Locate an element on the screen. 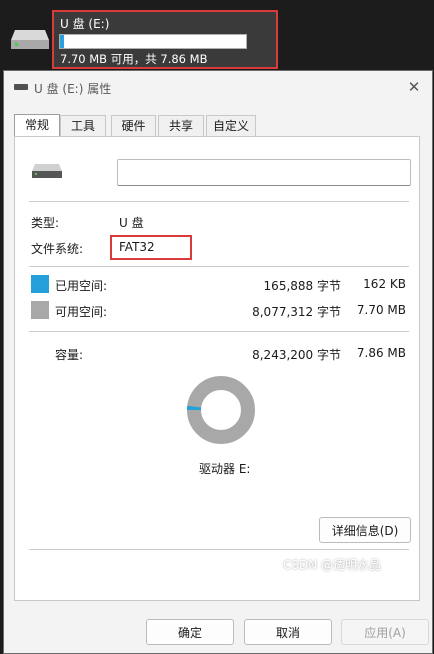 This screenshot has width=434, height=654. details-button: 详细信息(D) is located at coordinates (365, 530).